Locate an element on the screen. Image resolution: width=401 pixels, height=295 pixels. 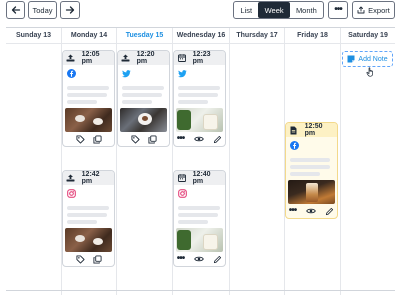
post-header: 12:20 pm is located at coordinates (143, 58).